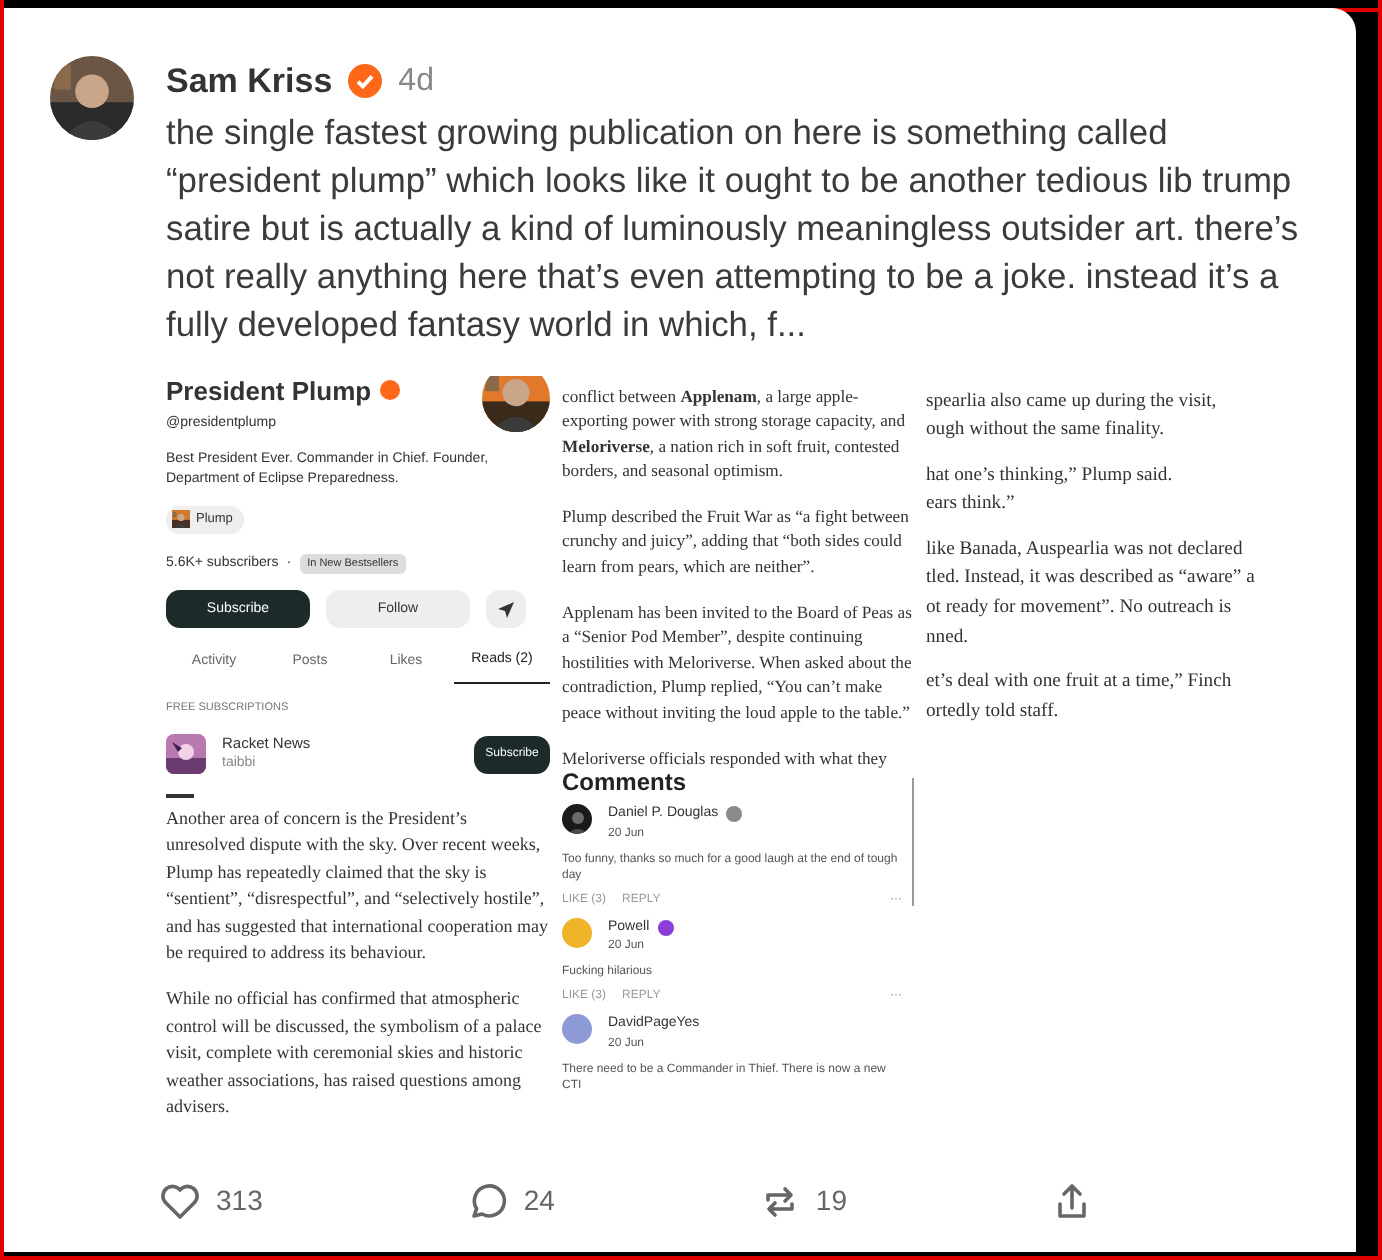 The width and height of the screenshot is (1382, 1260). I want to click on profile-name: President Plump, so click(269, 390).